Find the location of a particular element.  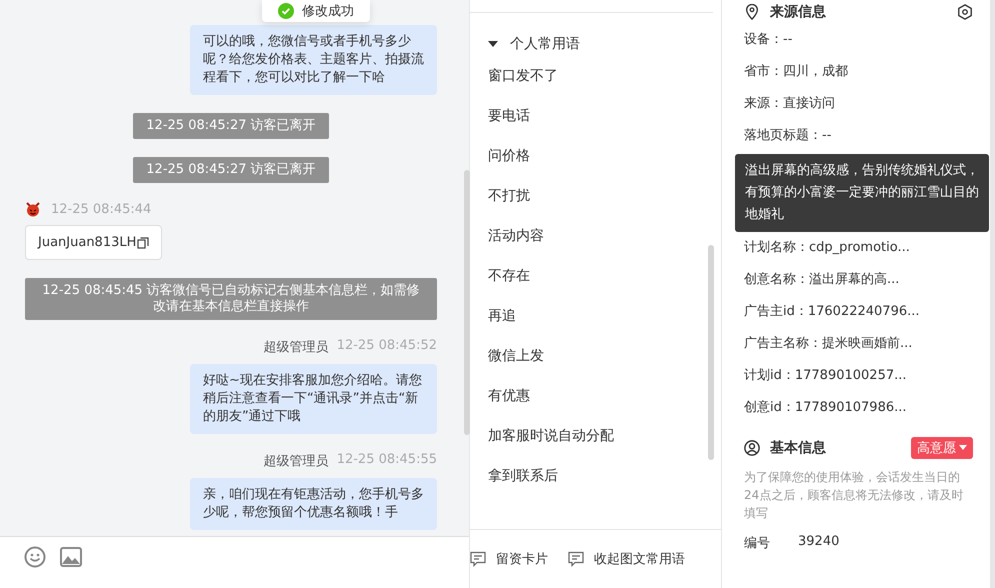

info-row-text: 落地页标题：-- is located at coordinates (788, 136).